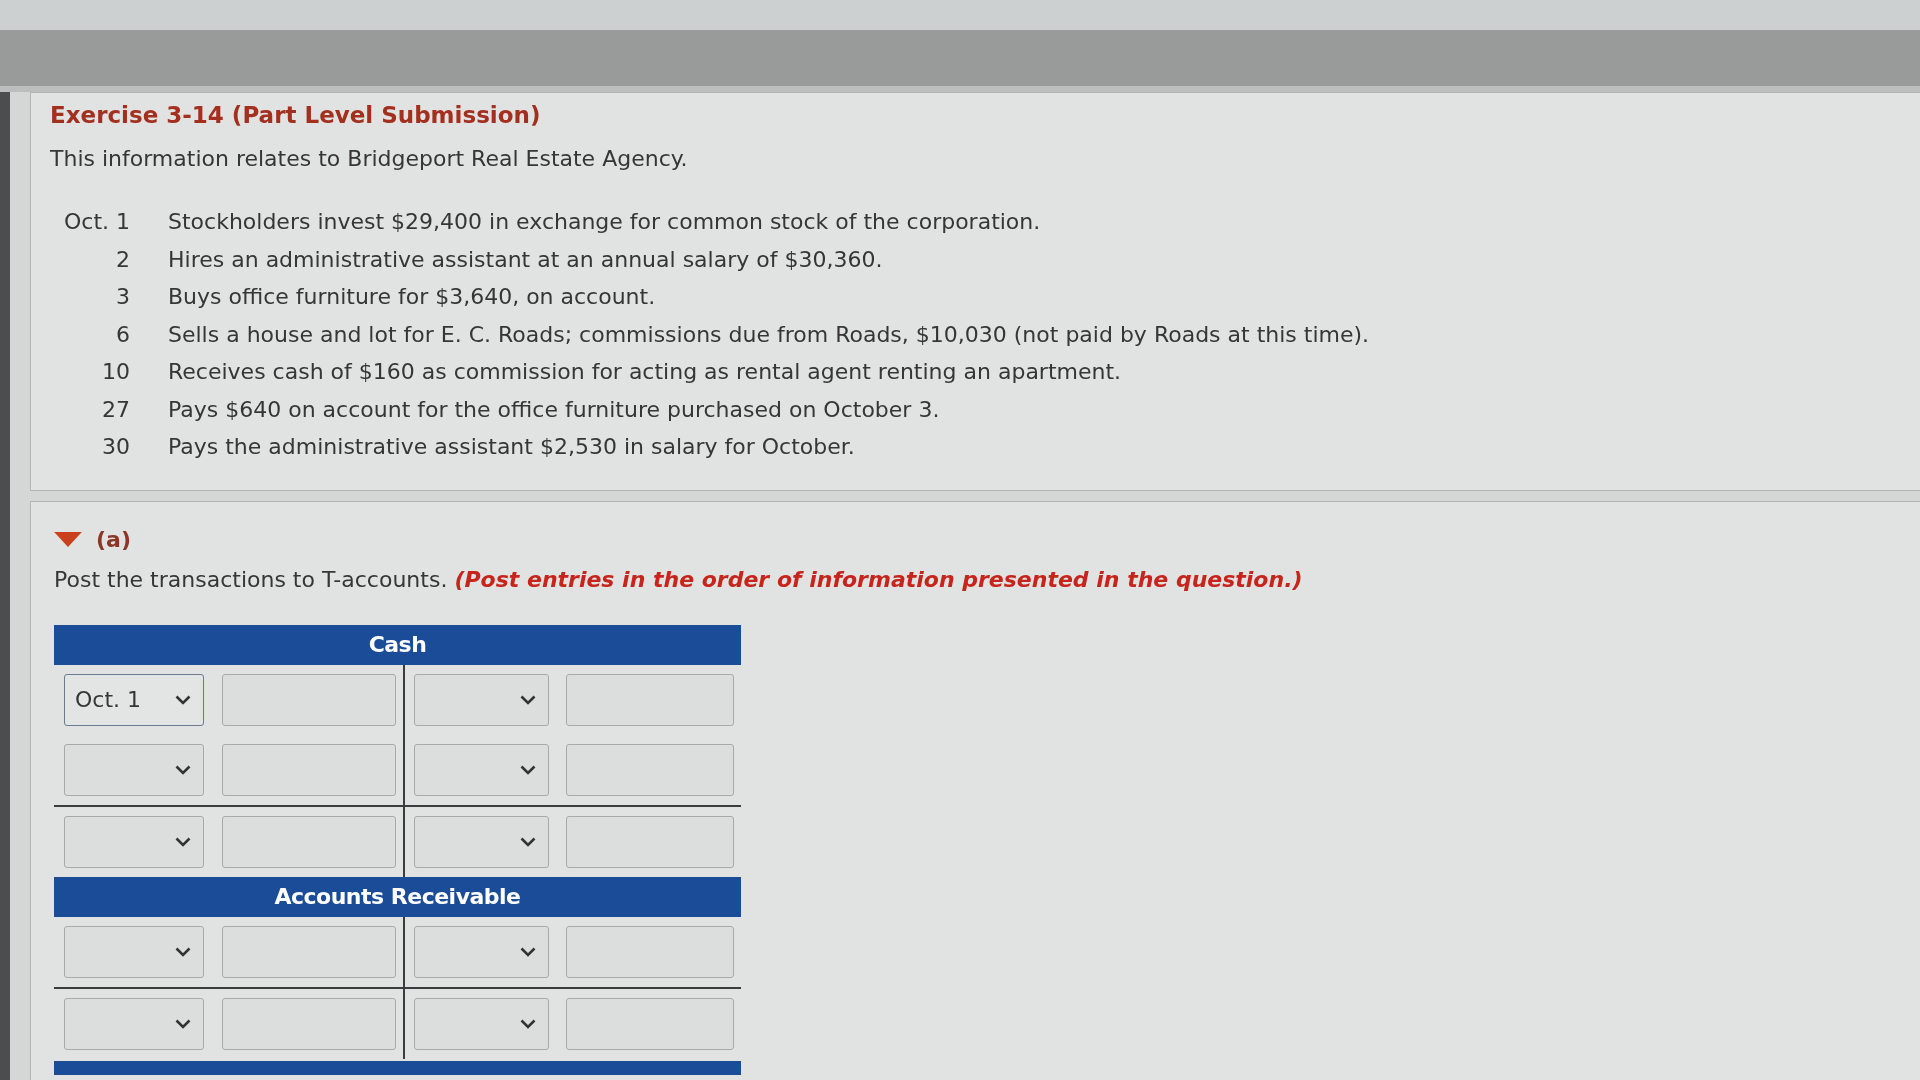 The height and width of the screenshot is (1080, 1920). What do you see at coordinates (134, 699) in the screenshot?
I see `date-select: Oct. 1` at bounding box center [134, 699].